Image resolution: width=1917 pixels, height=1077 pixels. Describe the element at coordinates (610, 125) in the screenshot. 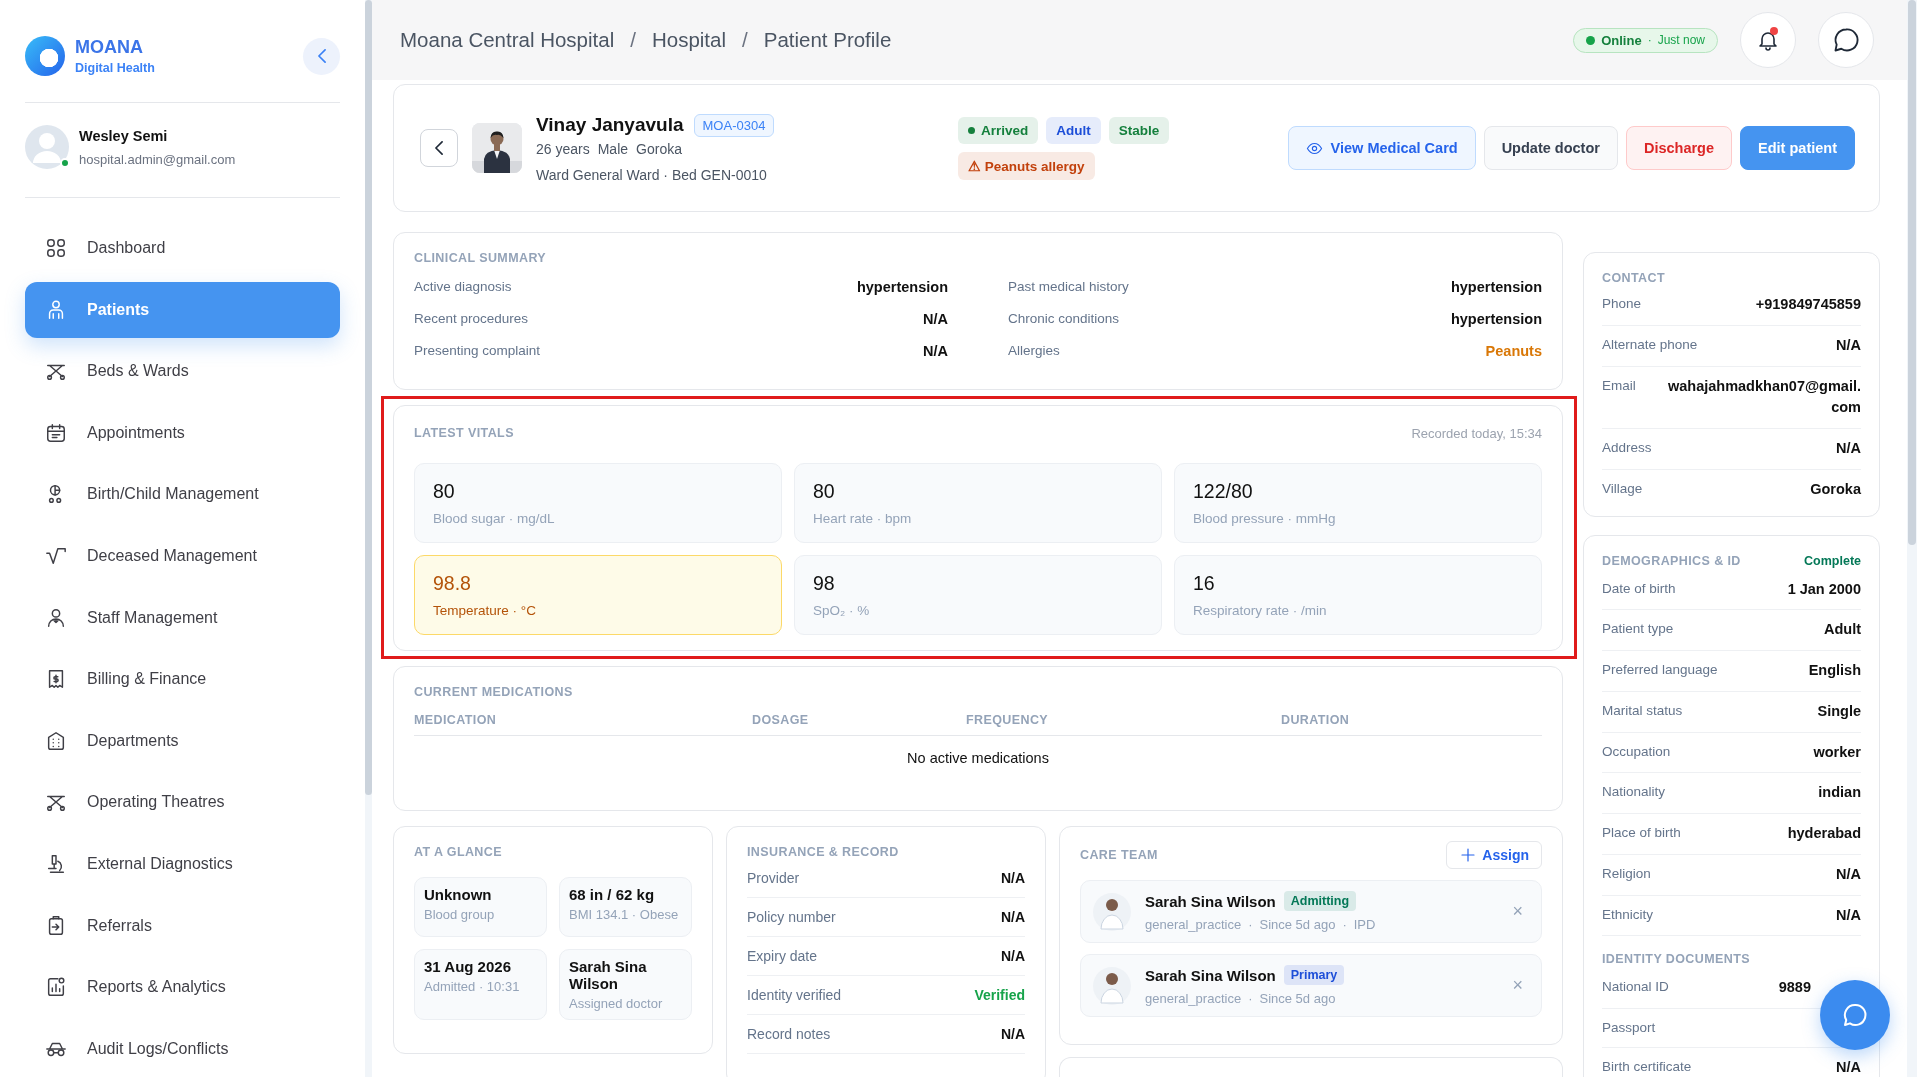

I see `patient-name: Vinay Janyavula` at that location.